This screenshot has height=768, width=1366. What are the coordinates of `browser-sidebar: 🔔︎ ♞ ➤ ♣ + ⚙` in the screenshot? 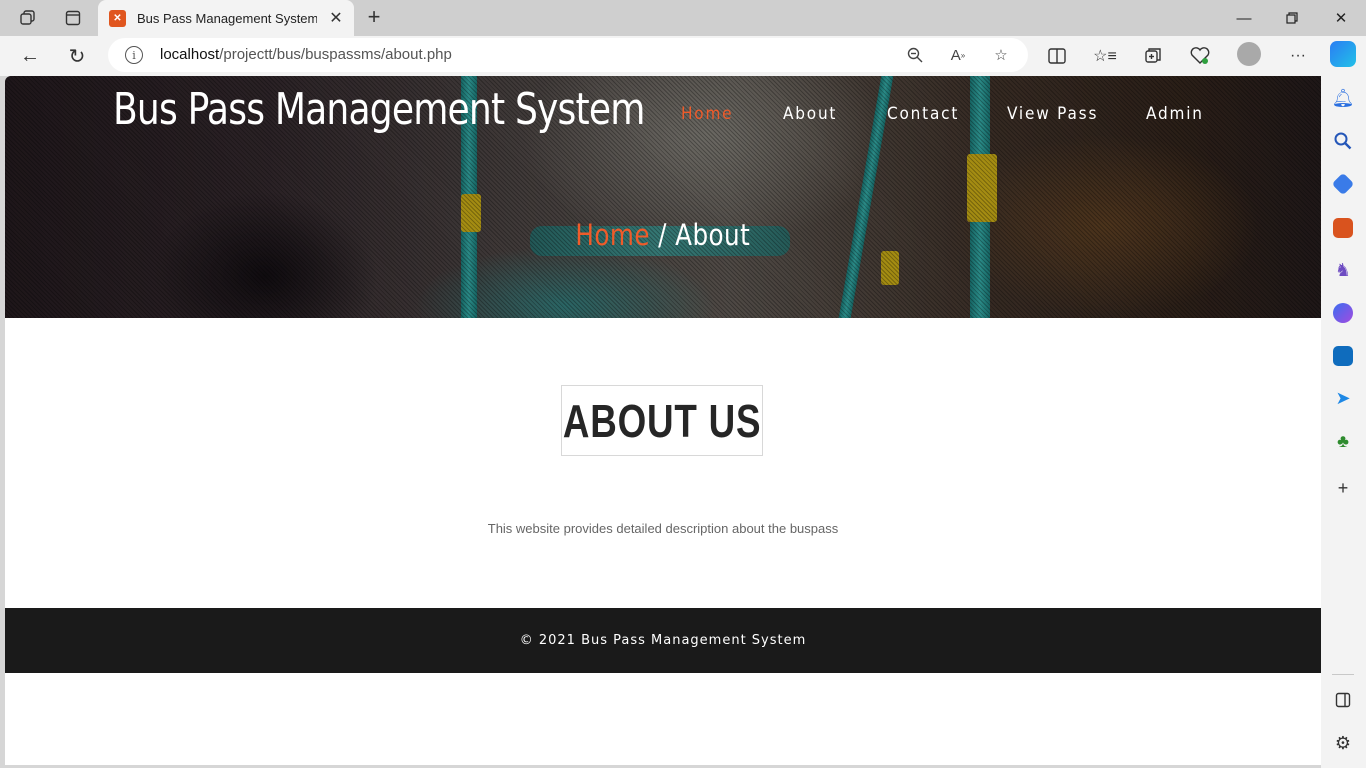 It's located at (1343, 422).